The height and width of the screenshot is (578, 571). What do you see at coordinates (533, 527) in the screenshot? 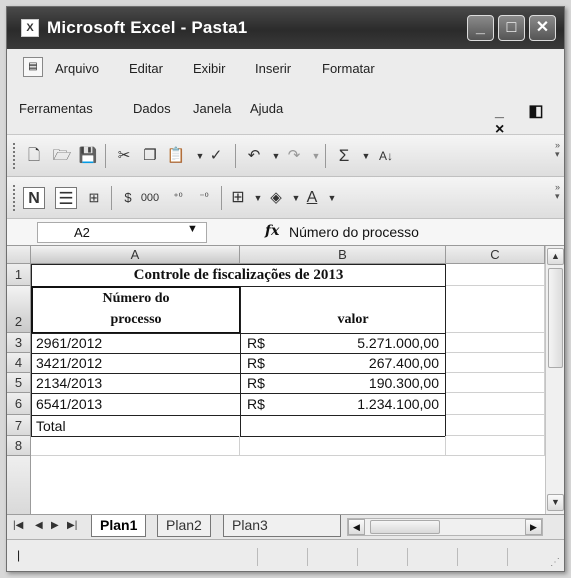
I see `scroll-right-icon: ▶` at bounding box center [533, 527].